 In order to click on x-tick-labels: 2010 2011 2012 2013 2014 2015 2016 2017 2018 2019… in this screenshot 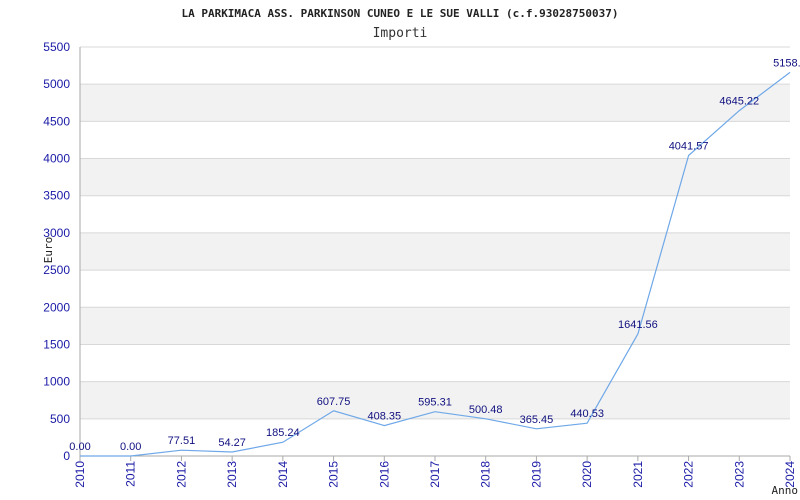, I will do `click(435, 472)`.